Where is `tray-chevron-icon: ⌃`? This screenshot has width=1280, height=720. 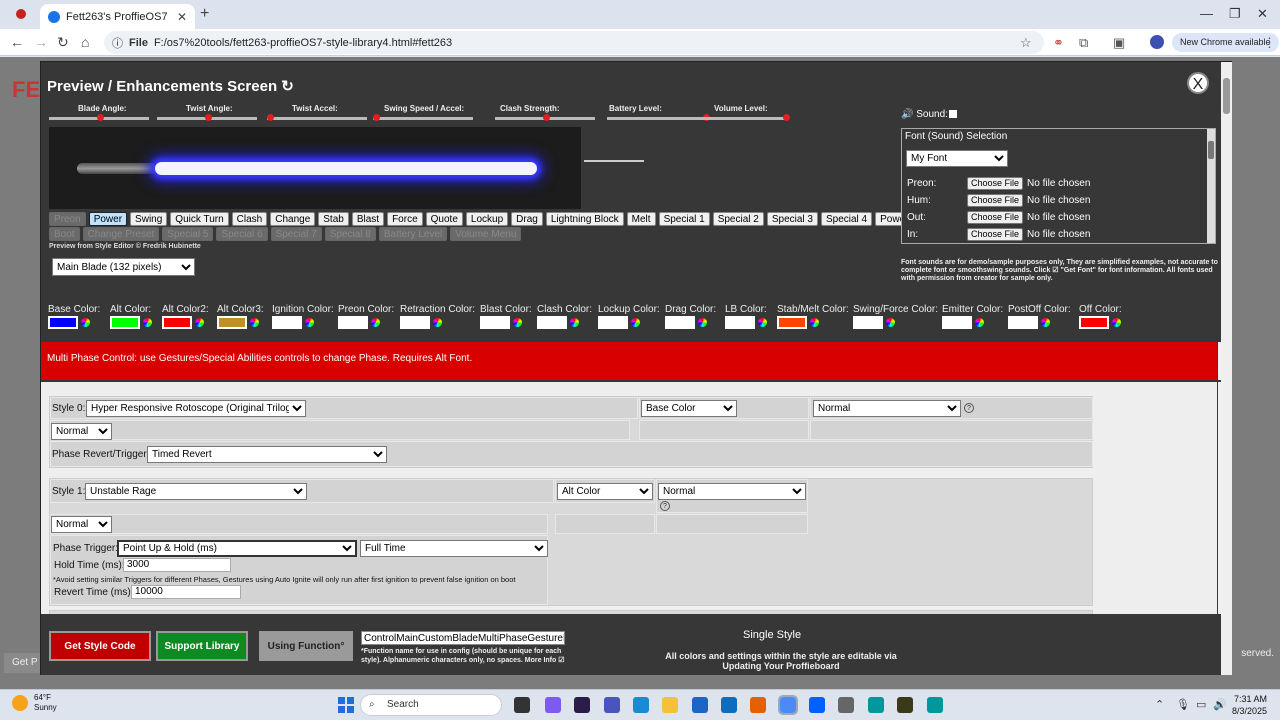 tray-chevron-icon: ⌃ is located at coordinates (1159, 704).